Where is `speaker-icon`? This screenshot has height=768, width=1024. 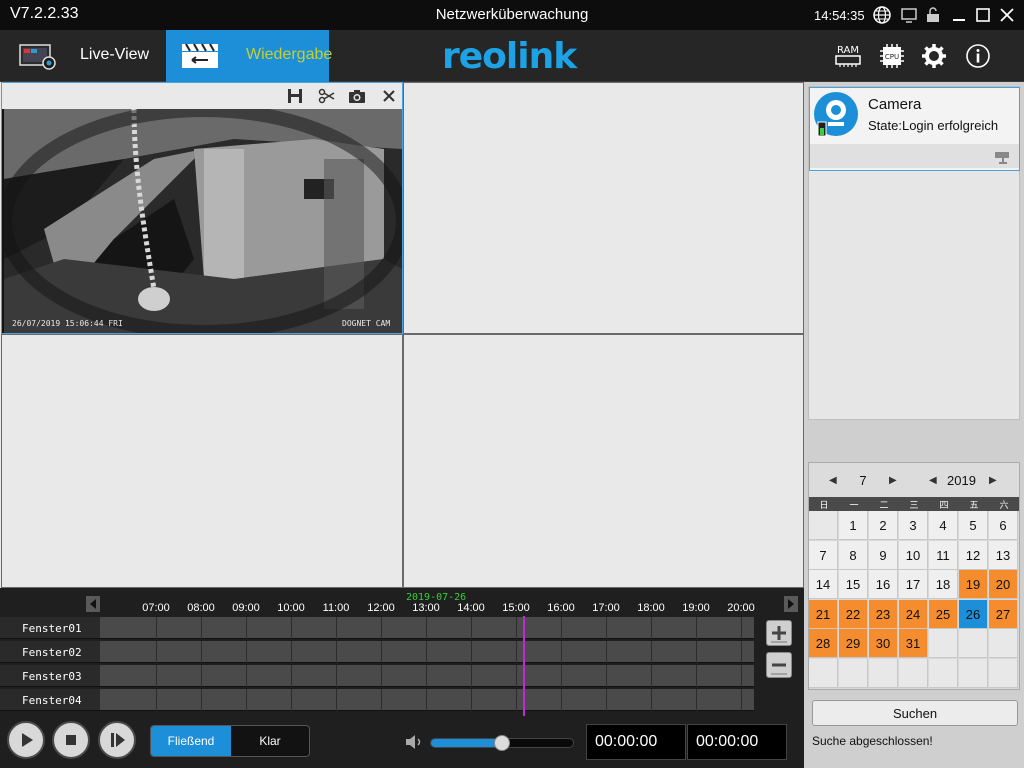
speaker-icon is located at coordinates (414, 742).